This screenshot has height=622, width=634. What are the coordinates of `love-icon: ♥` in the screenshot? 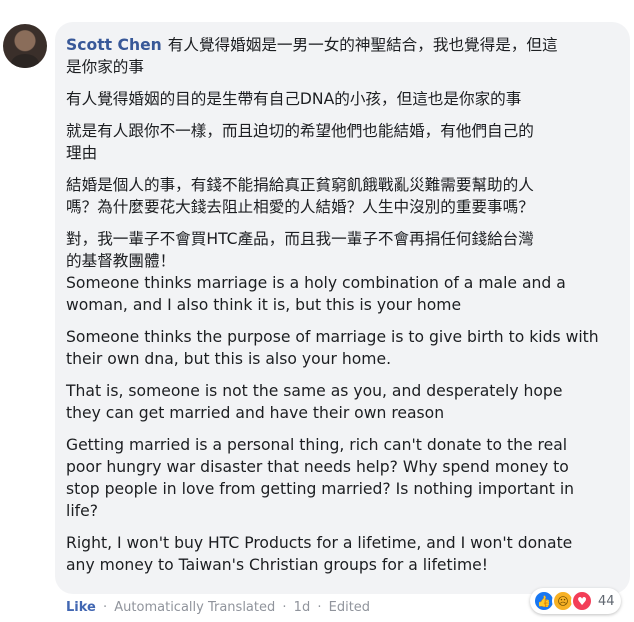 It's located at (582, 601).